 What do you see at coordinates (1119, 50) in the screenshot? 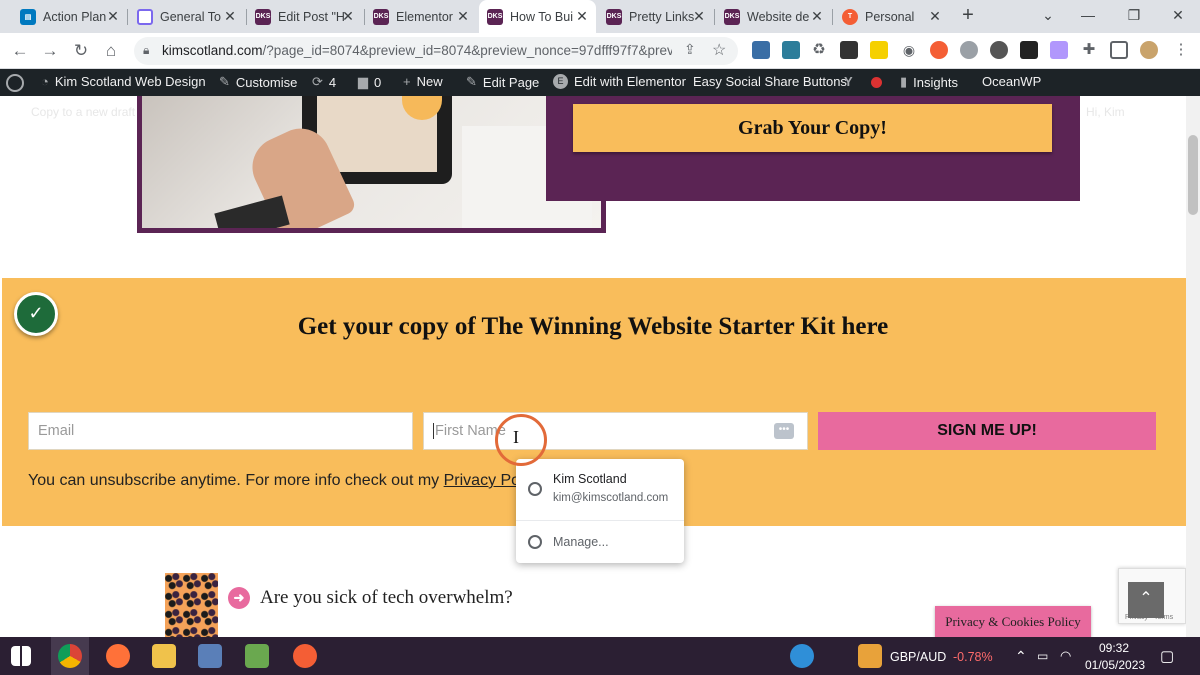
I see `sidepanel-icon` at bounding box center [1119, 50].